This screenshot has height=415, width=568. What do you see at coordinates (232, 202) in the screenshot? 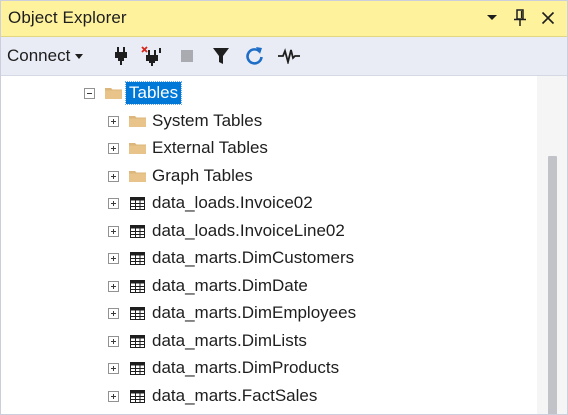
I see `tree-node-label: data_loads.Invoice02` at bounding box center [232, 202].